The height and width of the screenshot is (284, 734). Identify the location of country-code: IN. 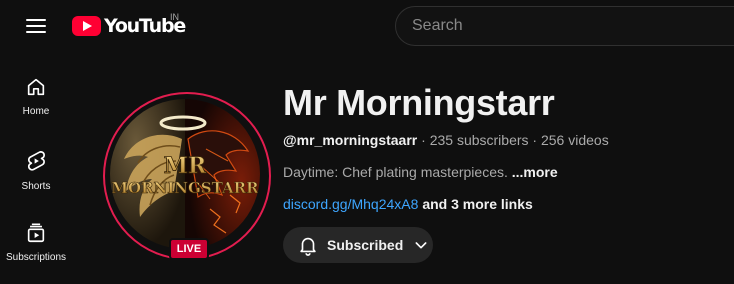
(174, 17).